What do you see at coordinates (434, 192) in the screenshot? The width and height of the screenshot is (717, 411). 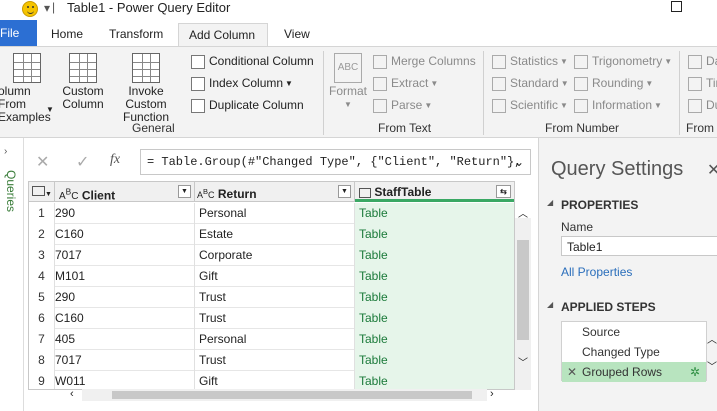 I see `column-header-stafftable: StaffTable ⇆` at bounding box center [434, 192].